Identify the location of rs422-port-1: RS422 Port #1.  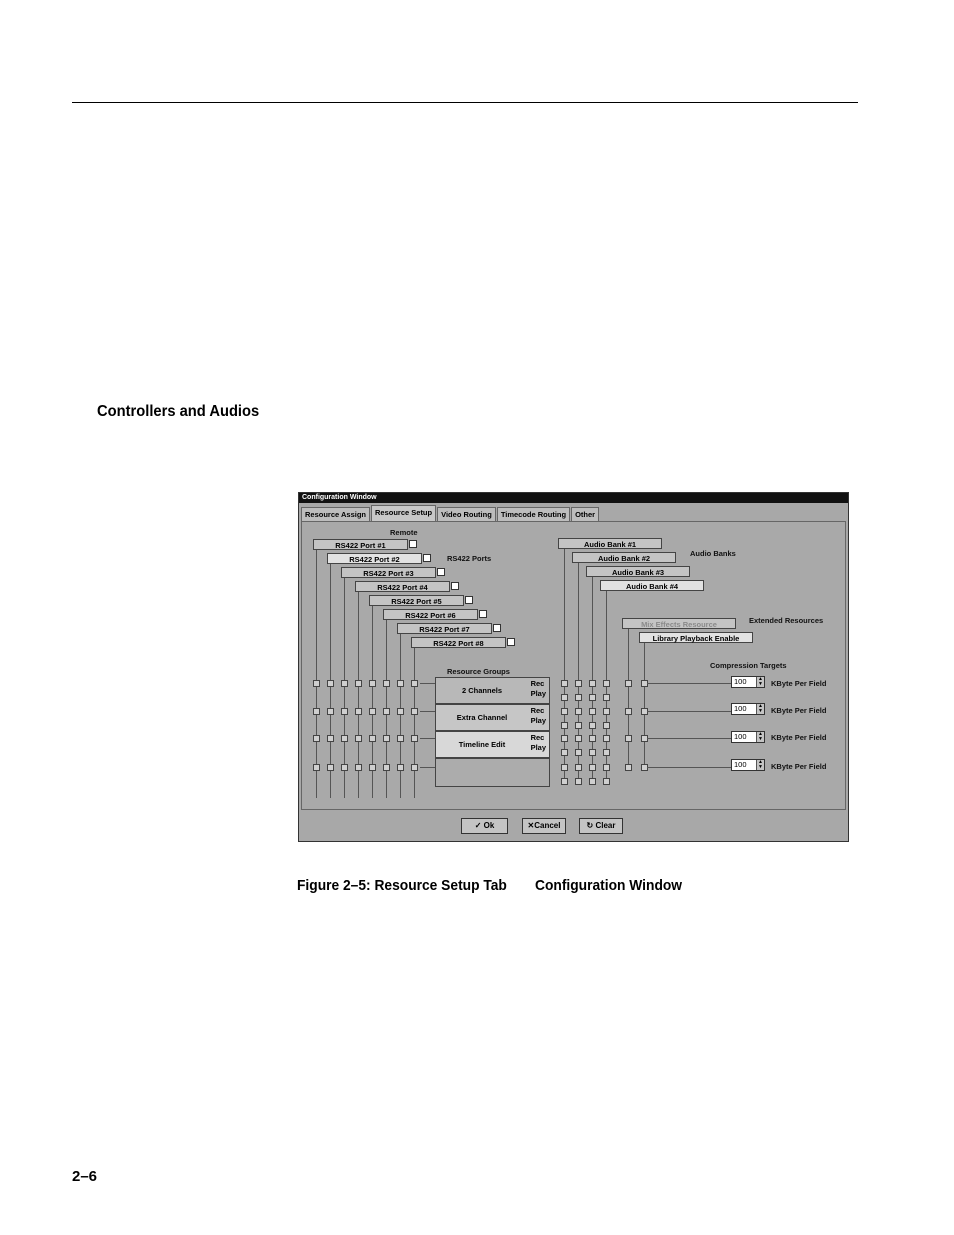
(360, 544).